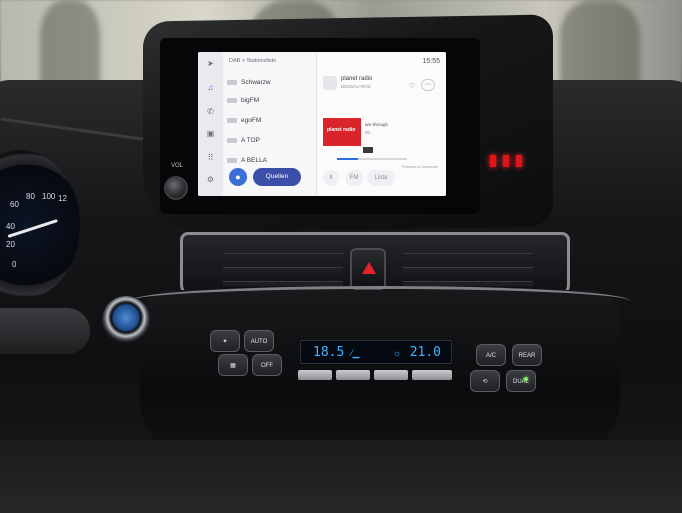  What do you see at coordinates (368, 132) in the screenshot?
I see `track-subtitle: 90` at bounding box center [368, 132].